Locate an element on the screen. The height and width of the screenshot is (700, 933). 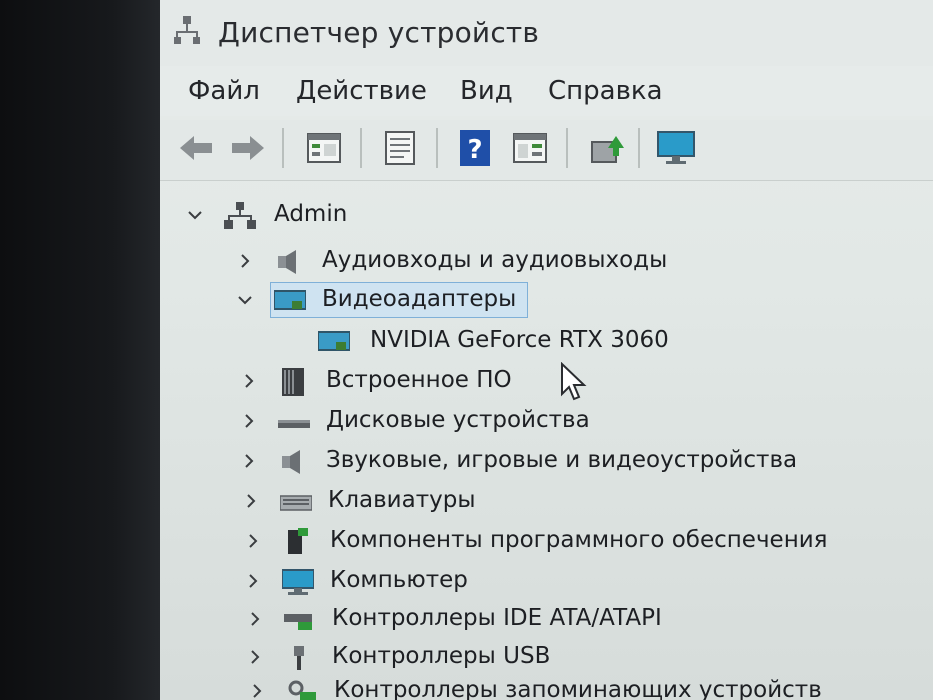
menu-bar: Файл Действие Вид Справка is located at coordinates (546, 91).